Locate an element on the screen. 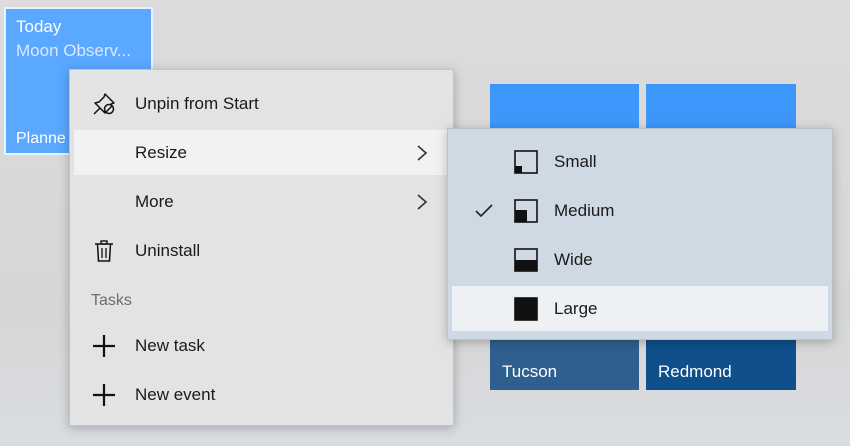 The image size is (850, 446). menu-item-more: More is located at coordinates (261, 201).